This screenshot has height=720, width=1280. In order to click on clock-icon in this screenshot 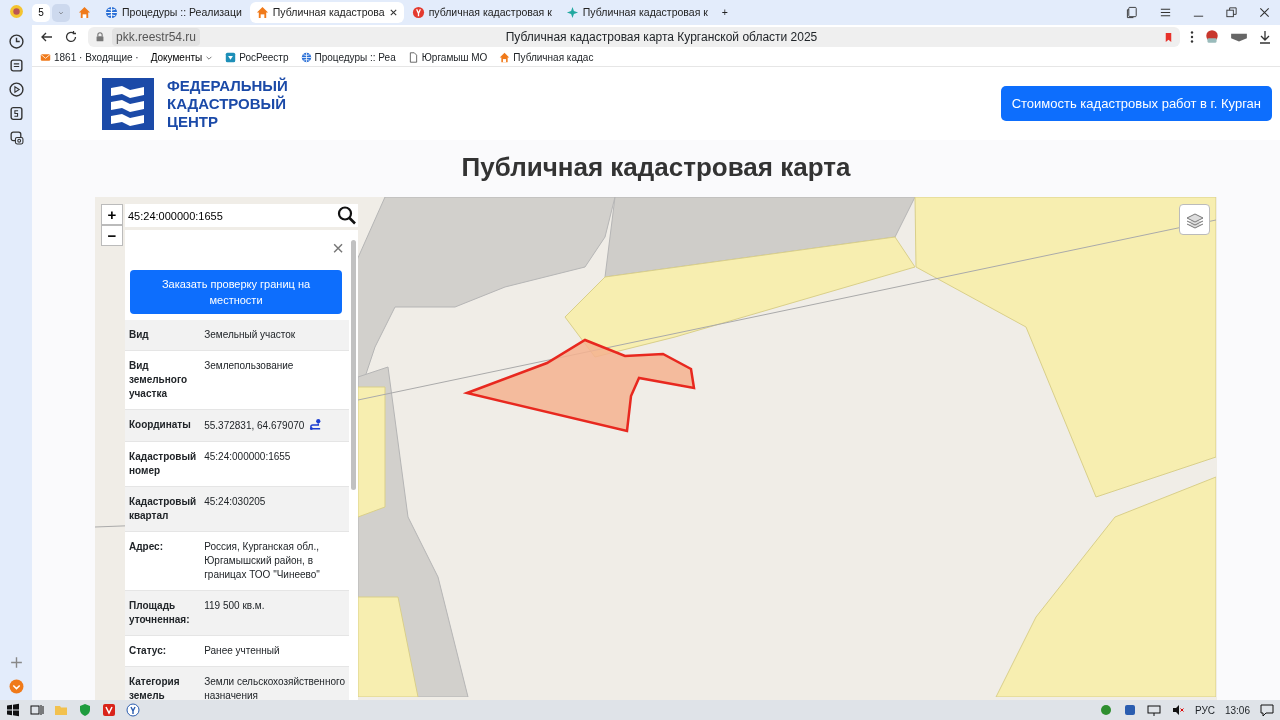, I will do `click(16, 41)`.